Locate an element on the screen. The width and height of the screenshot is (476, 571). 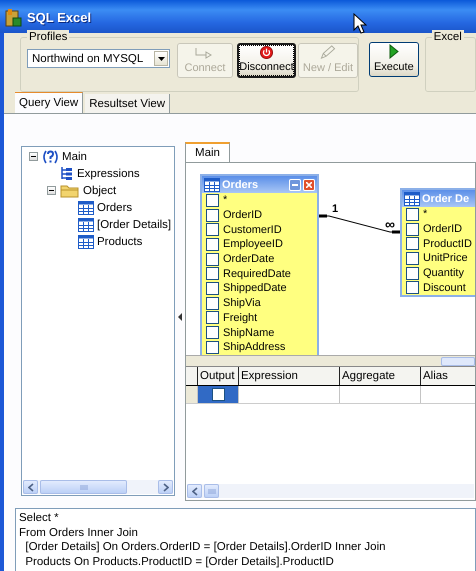
field-name: ProductID is located at coordinates (447, 244).